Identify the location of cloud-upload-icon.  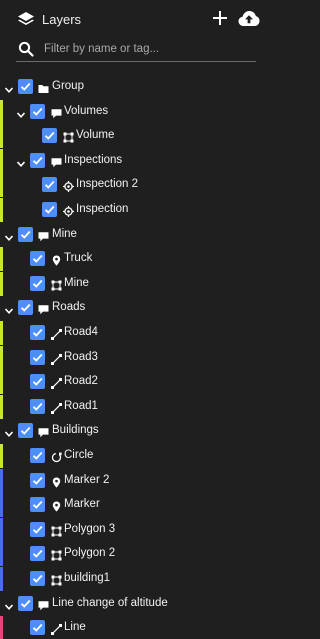
(249, 18).